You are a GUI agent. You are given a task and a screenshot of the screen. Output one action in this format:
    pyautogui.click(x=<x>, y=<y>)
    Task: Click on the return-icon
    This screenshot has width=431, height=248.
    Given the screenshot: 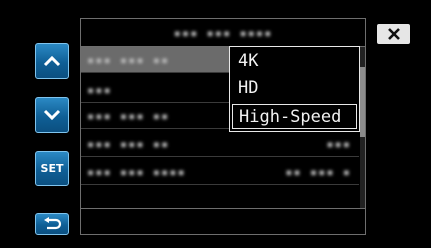 What is the action you would take?
    pyautogui.click(x=53, y=223)
    